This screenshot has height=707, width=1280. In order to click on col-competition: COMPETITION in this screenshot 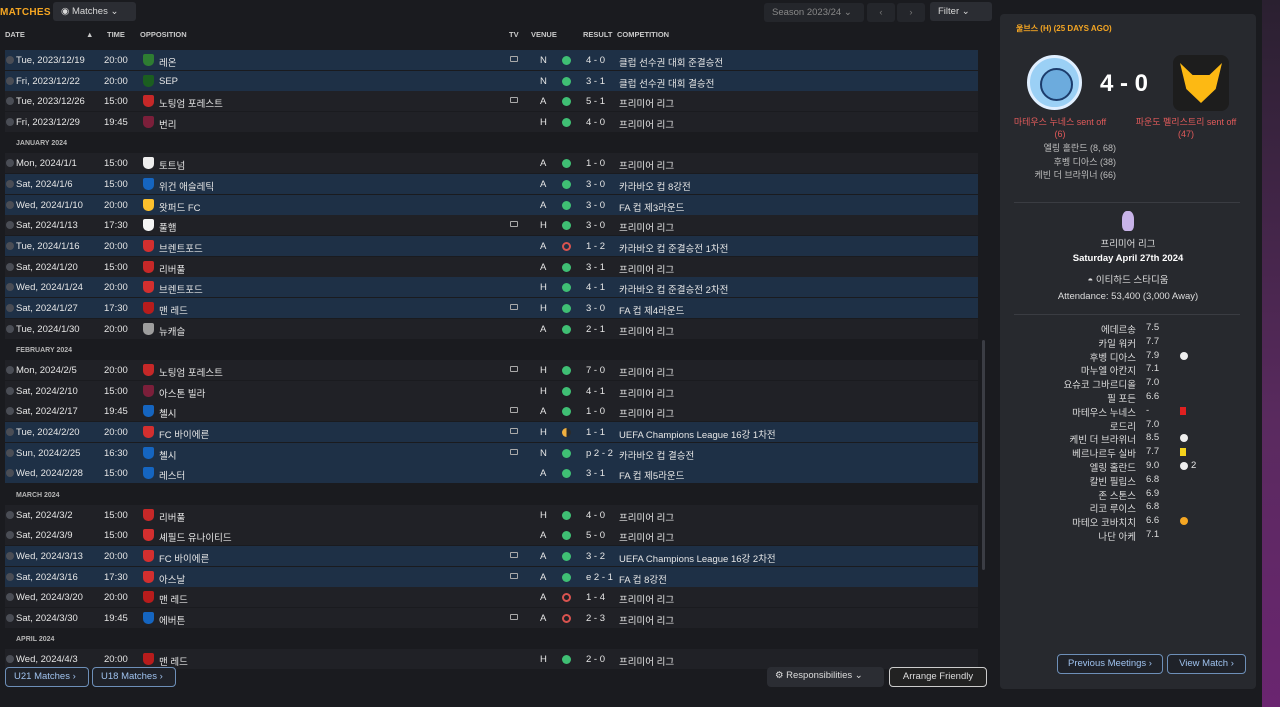, I will do `click(643, 34)`.